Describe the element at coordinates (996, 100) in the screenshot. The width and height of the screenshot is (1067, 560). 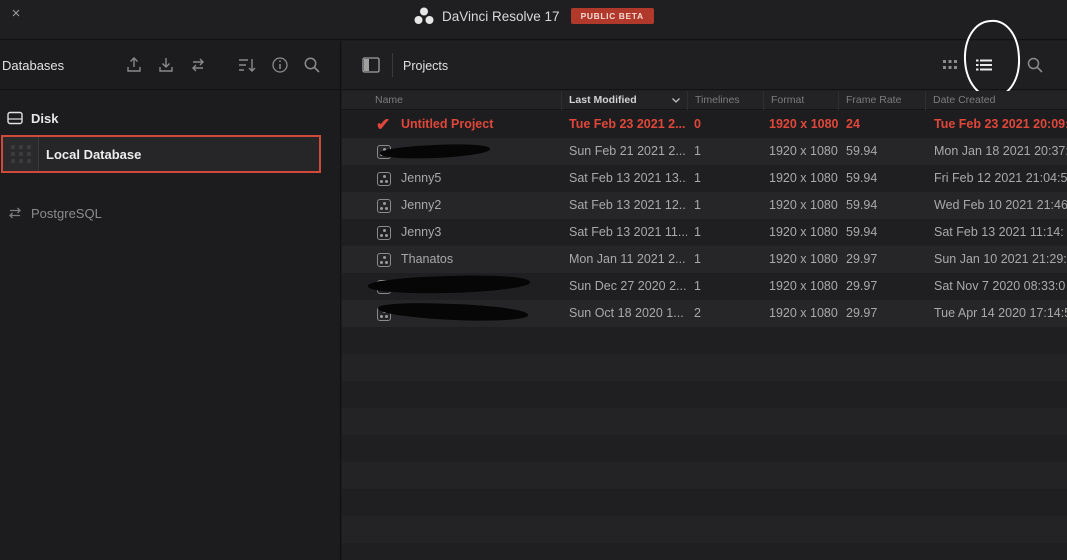
I see `column-header-date-created: Date Created` at that location.